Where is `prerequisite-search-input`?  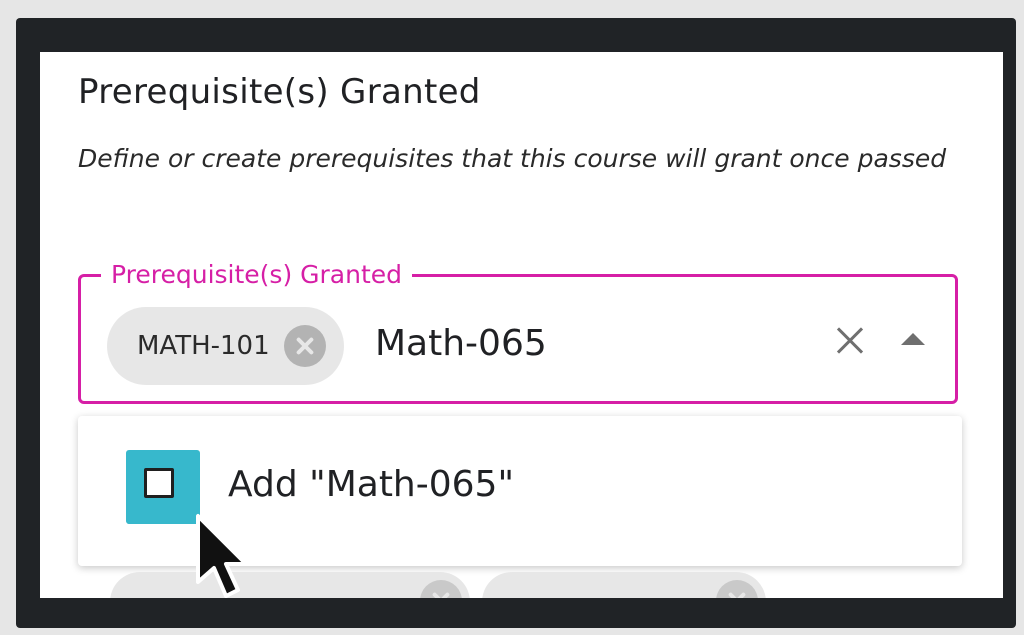
prerequisite-search-input is located at coordinates (595, 343).